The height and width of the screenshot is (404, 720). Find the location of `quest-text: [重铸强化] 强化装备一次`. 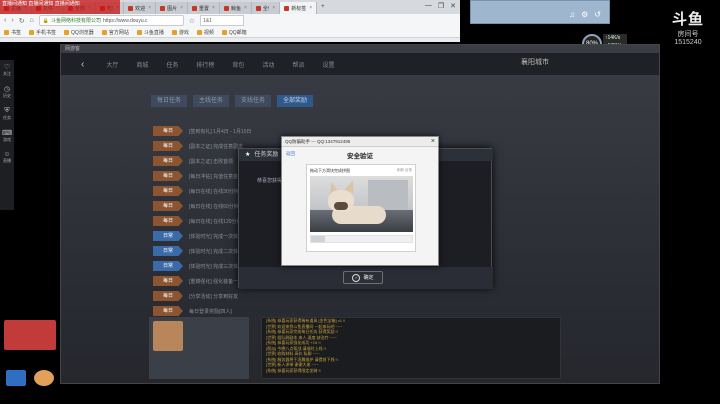

quest-text: [重铸强化] 强化装备一次 is located at coordinates (216, 281).